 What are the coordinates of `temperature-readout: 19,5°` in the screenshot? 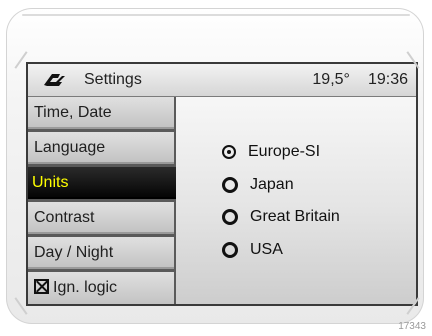 It's located at (331, 79).